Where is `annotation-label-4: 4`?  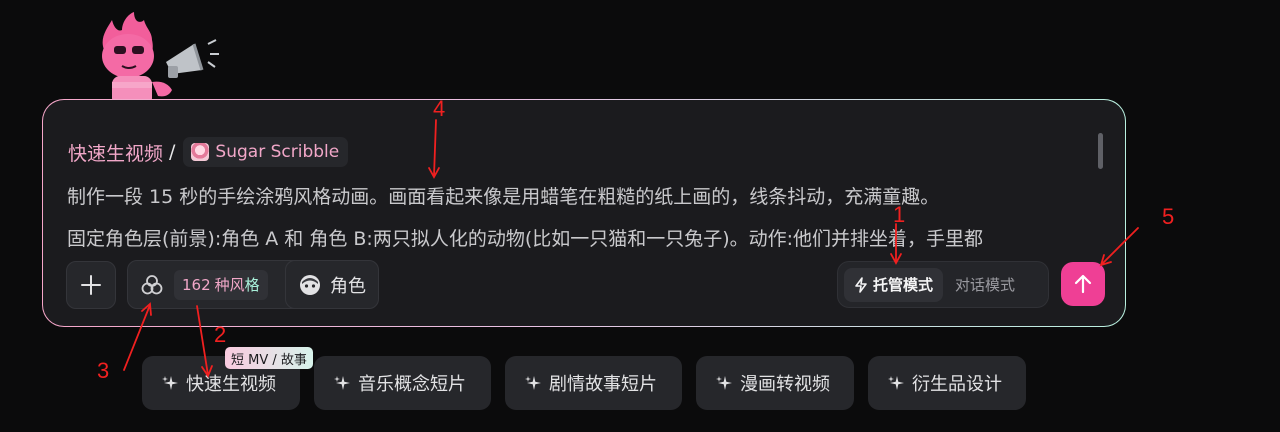 annotation-label-4: 4 is located at coordinates (439, 108).